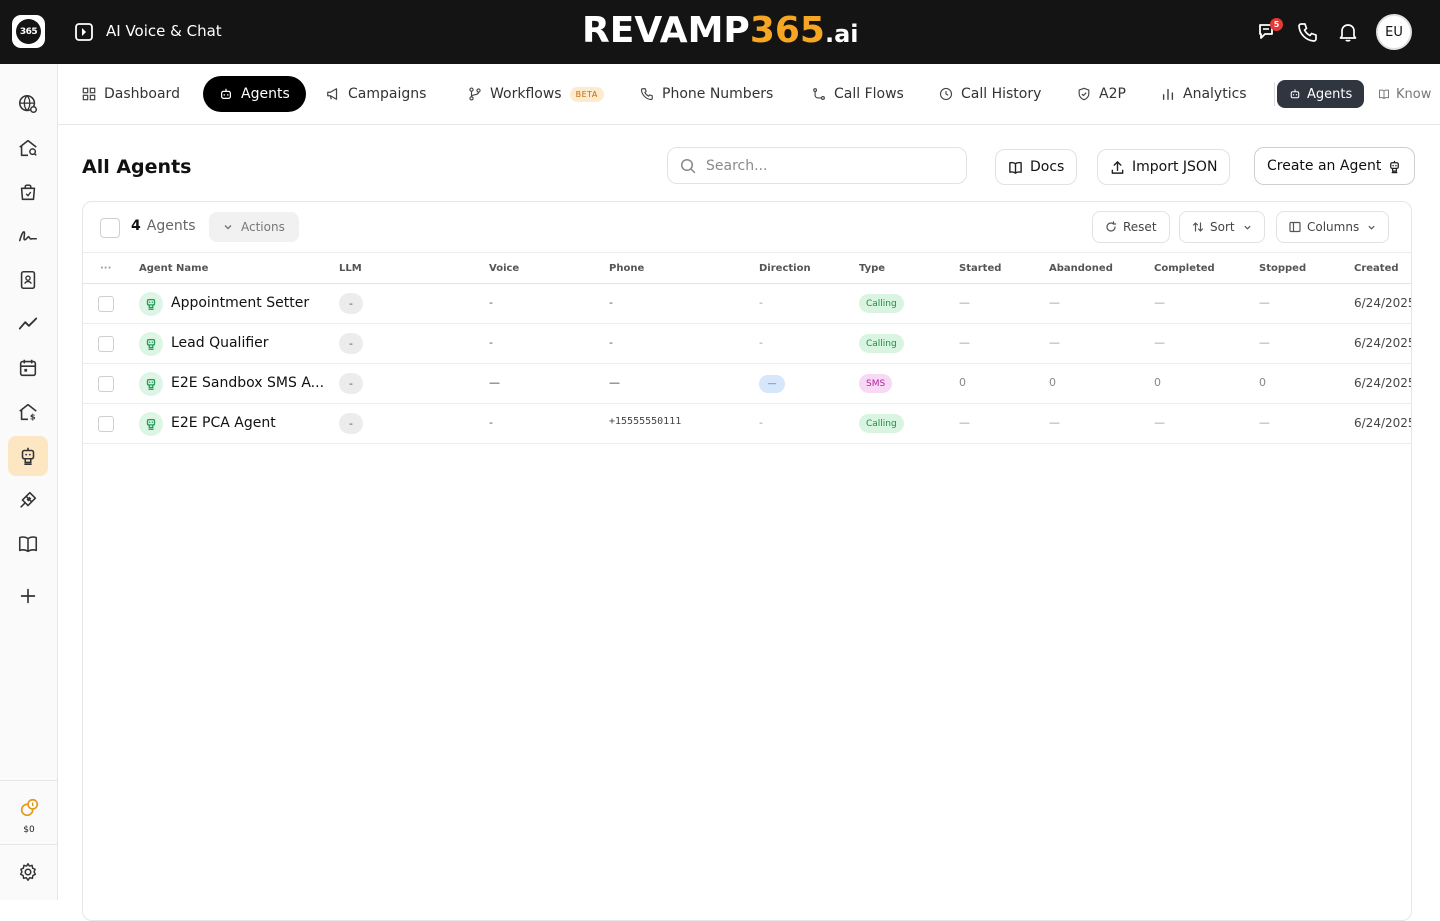  Describe the element at coordinates (1348, 32) in the screenshot. I see `bell-icon` at that location.